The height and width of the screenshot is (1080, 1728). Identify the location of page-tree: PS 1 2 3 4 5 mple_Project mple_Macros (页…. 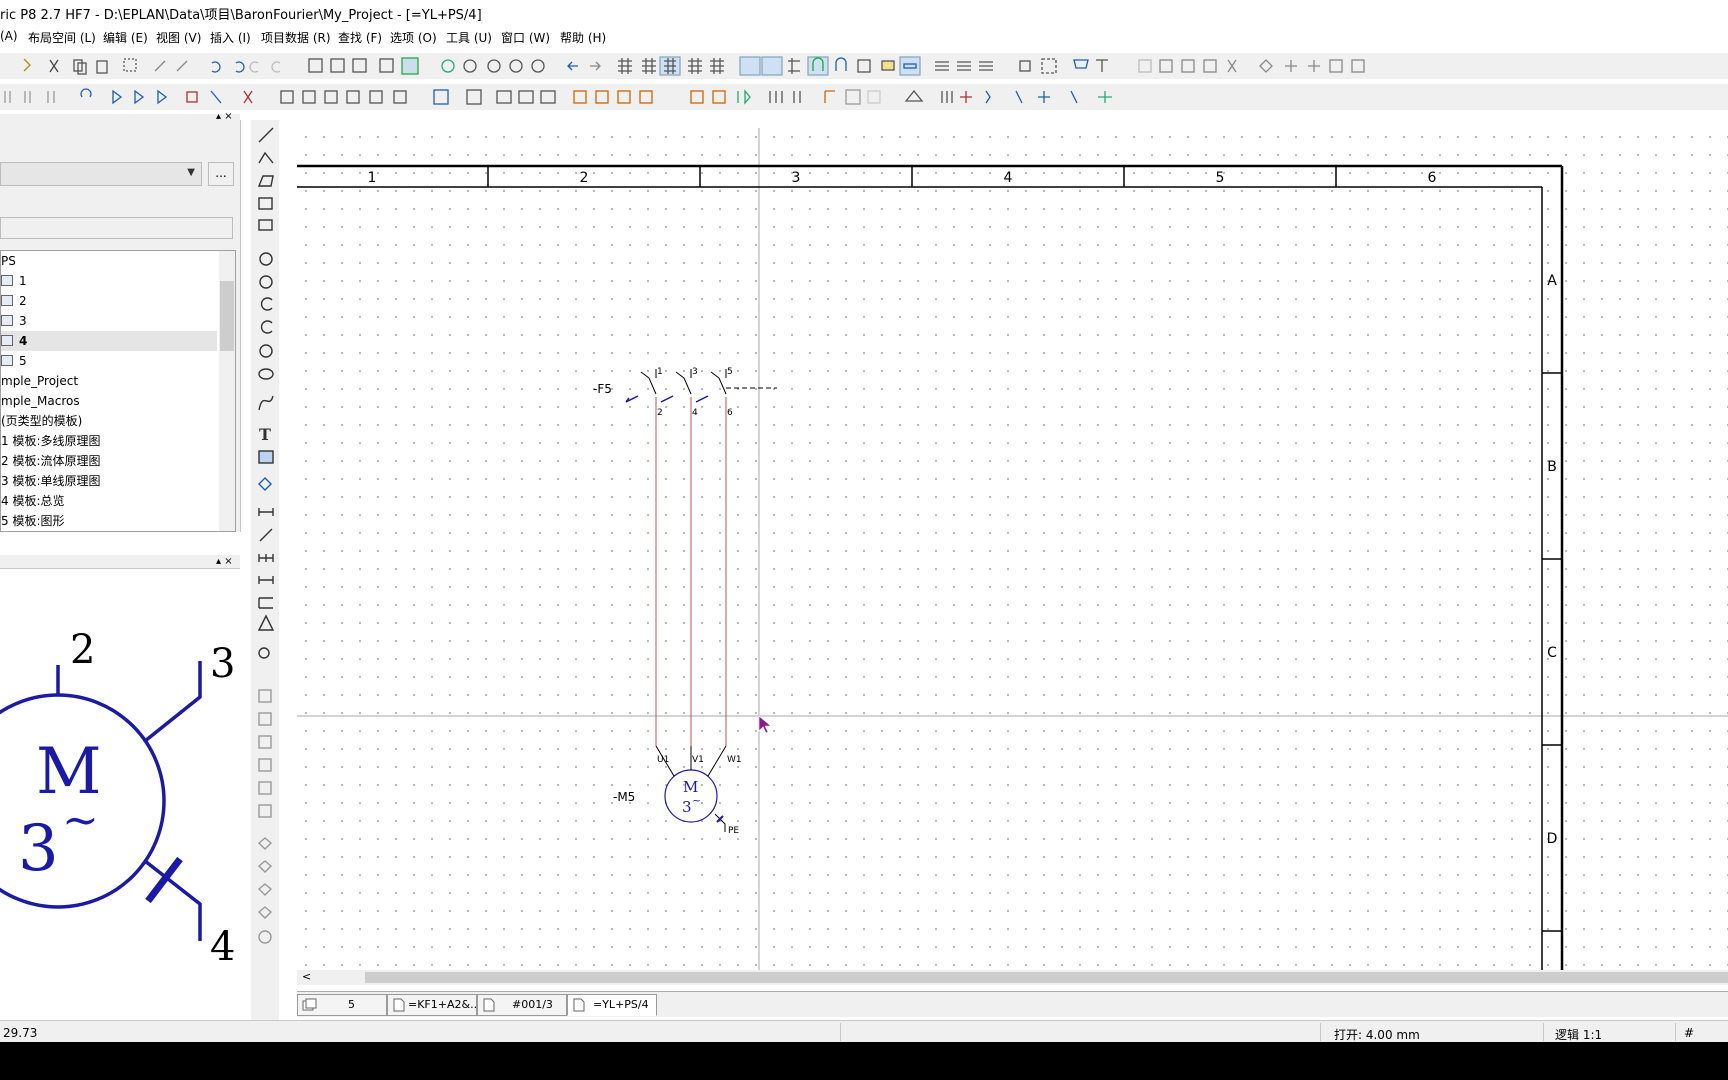
(118, 391).